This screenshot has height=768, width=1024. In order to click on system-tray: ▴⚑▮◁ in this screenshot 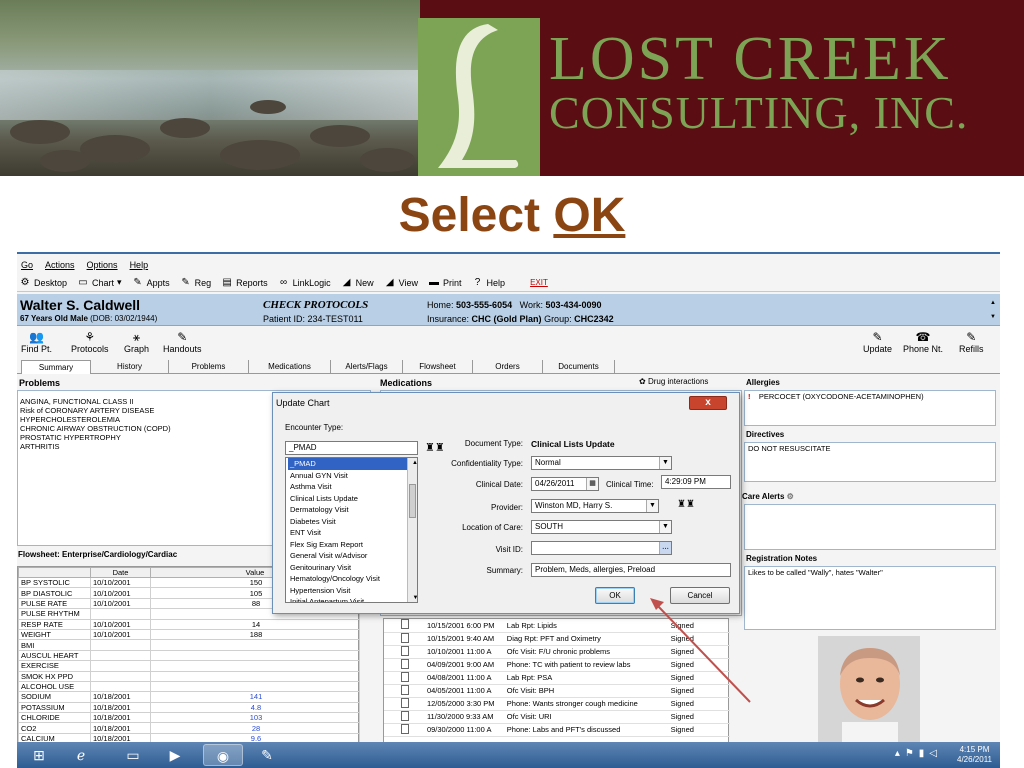, I will do `click(918, 753)`.